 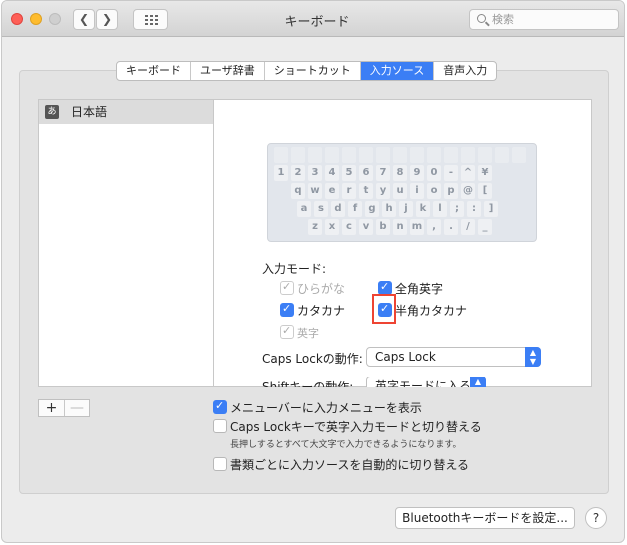 I want to click on remove-source-button: —, so click(x=76, y=408).